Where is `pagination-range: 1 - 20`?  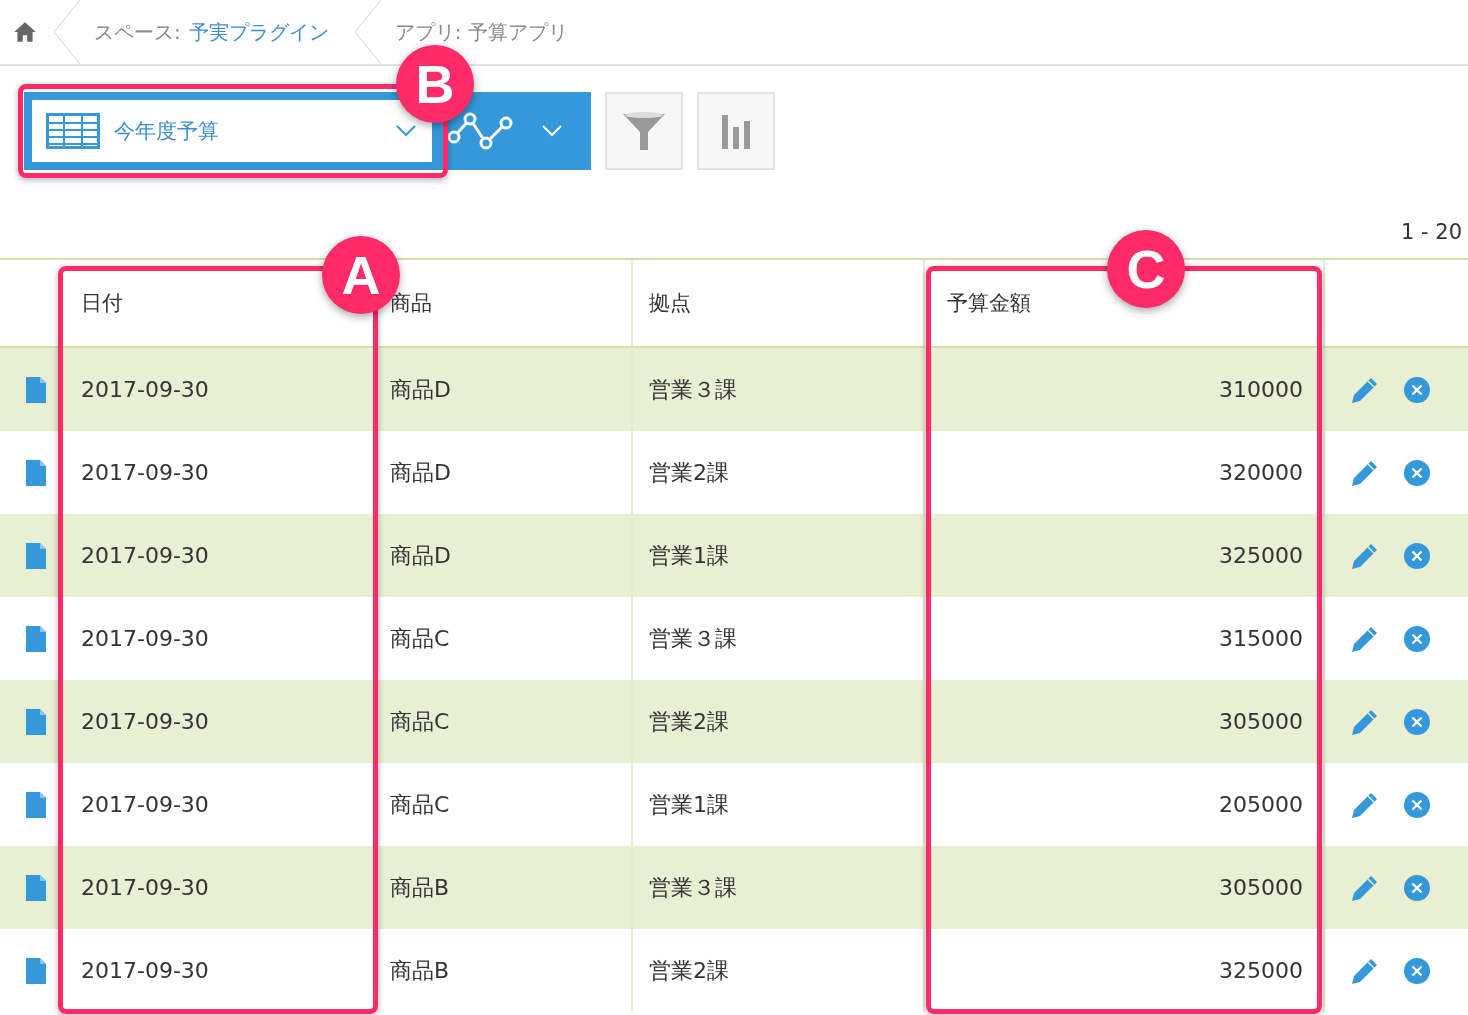
pagination-range: 1 - 20 is located at coordinates (1431, 233).